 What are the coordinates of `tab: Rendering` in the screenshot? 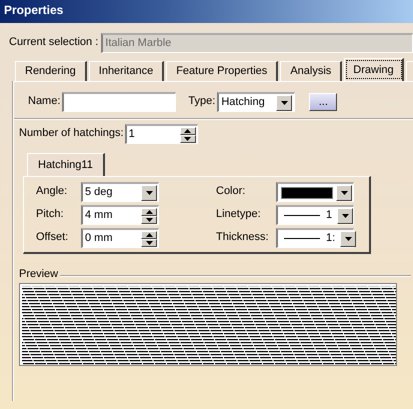 It's located at (51, 70).